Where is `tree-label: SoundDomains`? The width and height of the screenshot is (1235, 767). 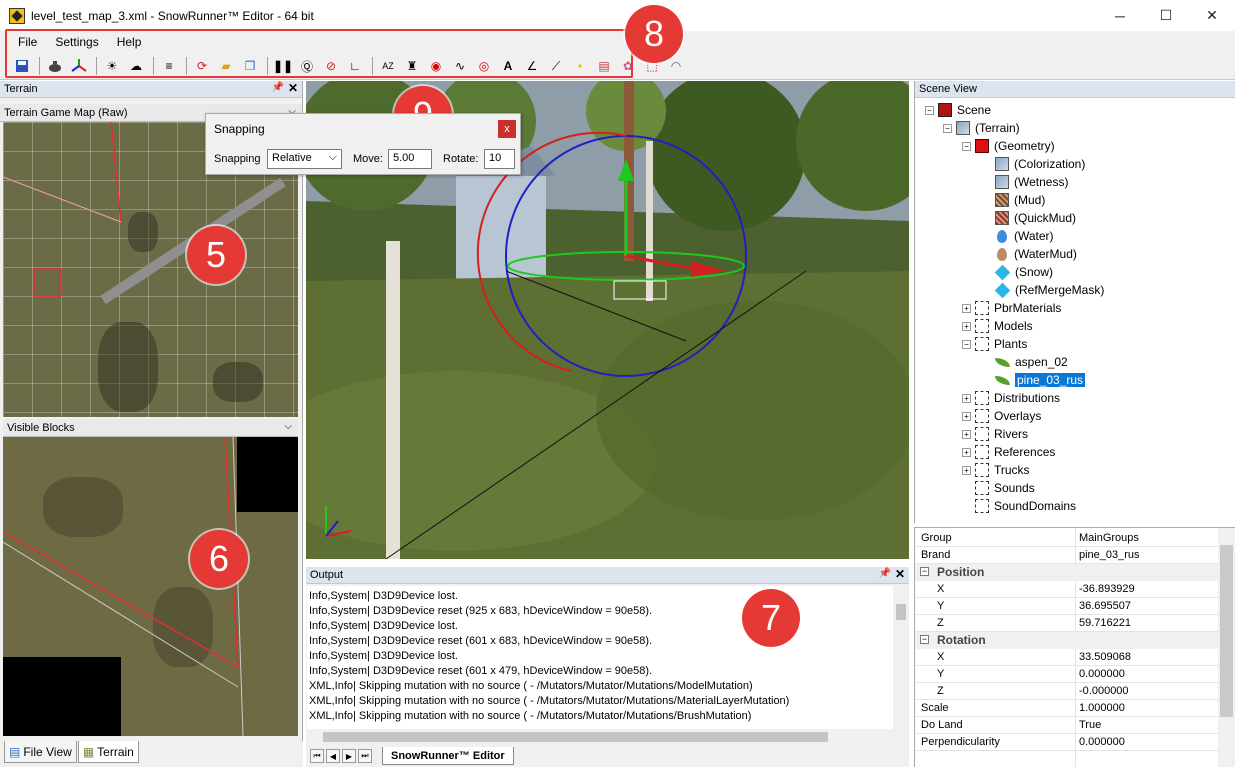
tree-label: SoundDomains is located at coordinates (1035, 506).